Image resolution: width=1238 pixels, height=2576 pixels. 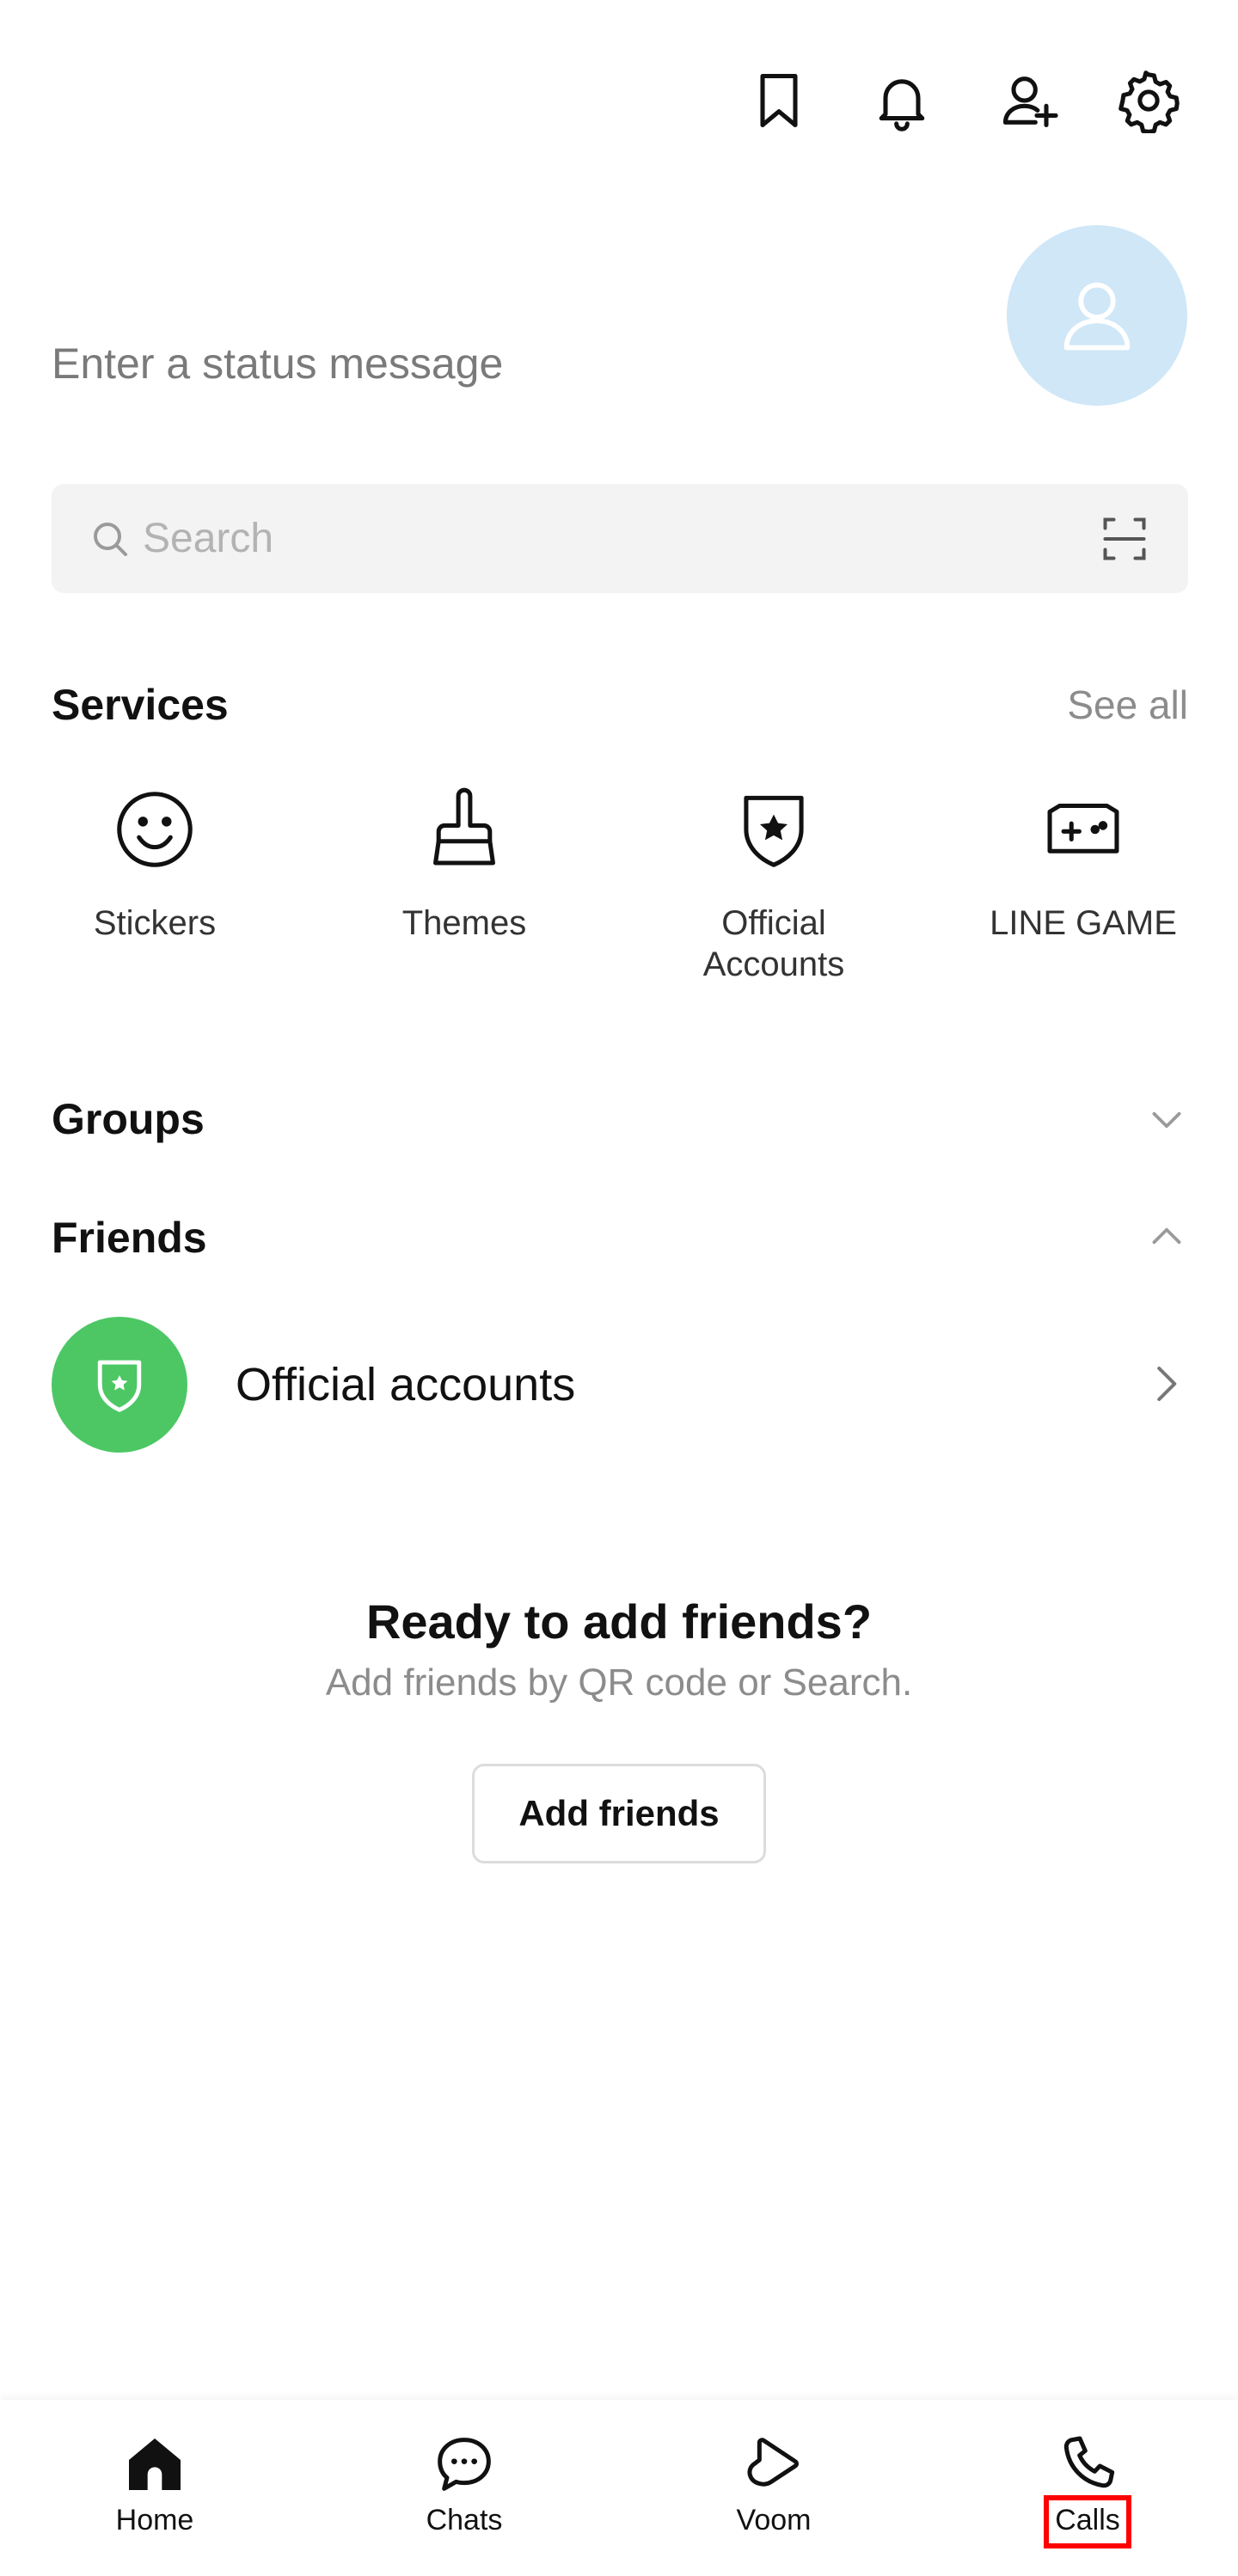 What do you see at coordinates (1166, 1236) in the screenshot?
I see `chevron-up-icon` at bounding box center [1166, 1236].